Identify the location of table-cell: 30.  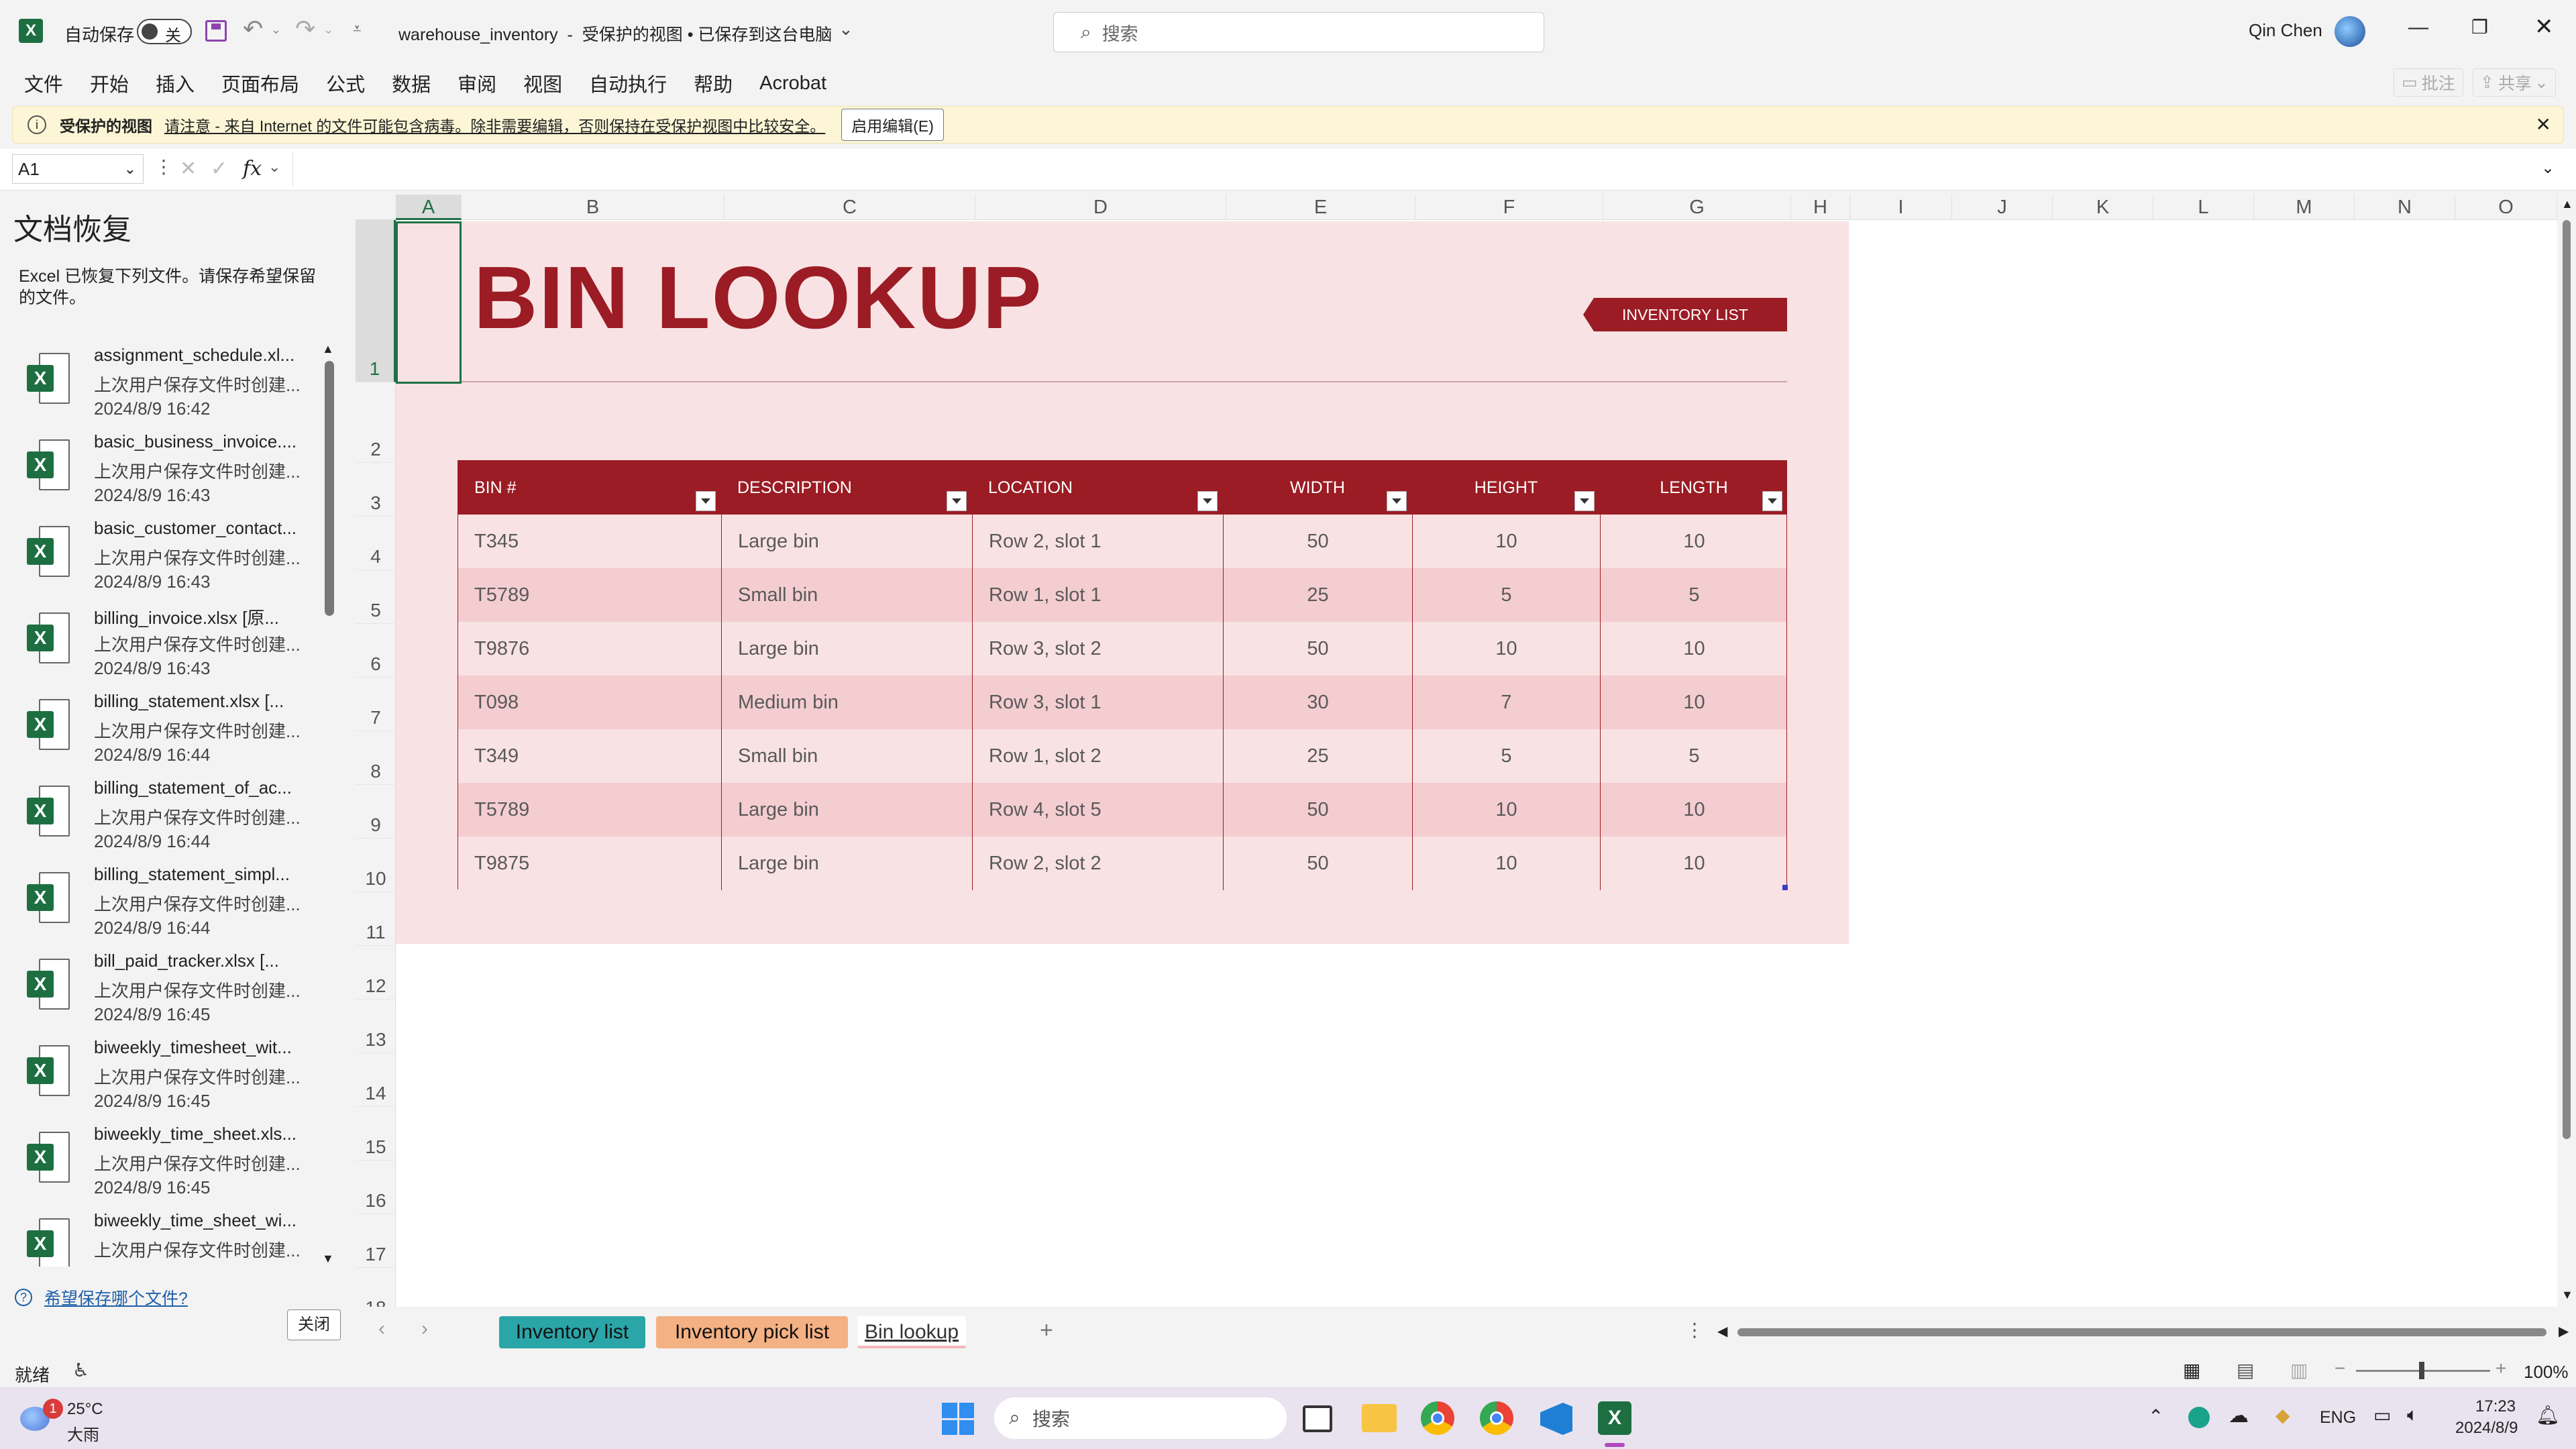
(1317, 702).